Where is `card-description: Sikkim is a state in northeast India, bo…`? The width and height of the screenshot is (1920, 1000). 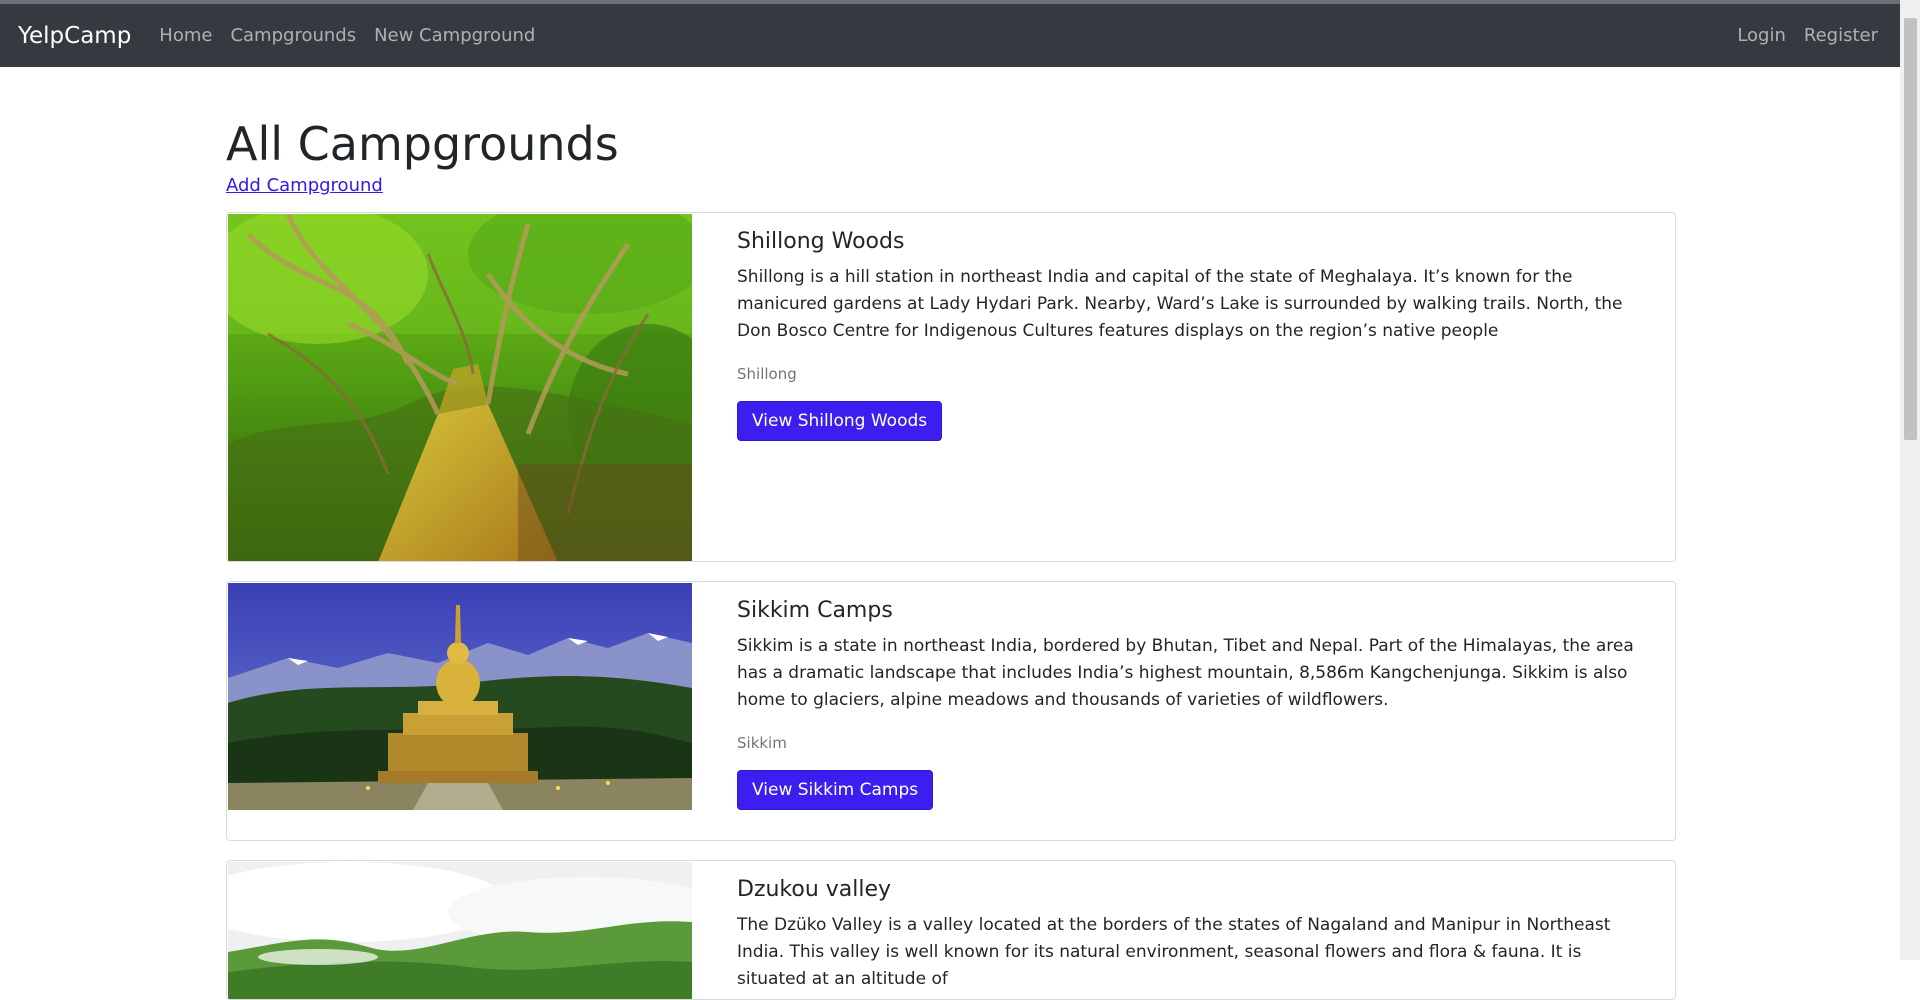 card-description: Sikkim is a state in northeast India, bo… is located at coordinates (1185, 673).